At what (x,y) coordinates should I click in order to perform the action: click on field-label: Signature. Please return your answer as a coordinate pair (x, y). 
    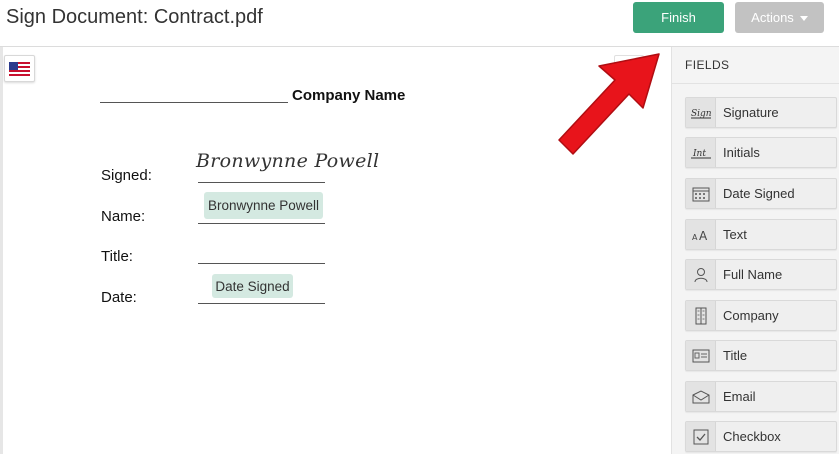
    Looking at the image, I should click on (751, 112).